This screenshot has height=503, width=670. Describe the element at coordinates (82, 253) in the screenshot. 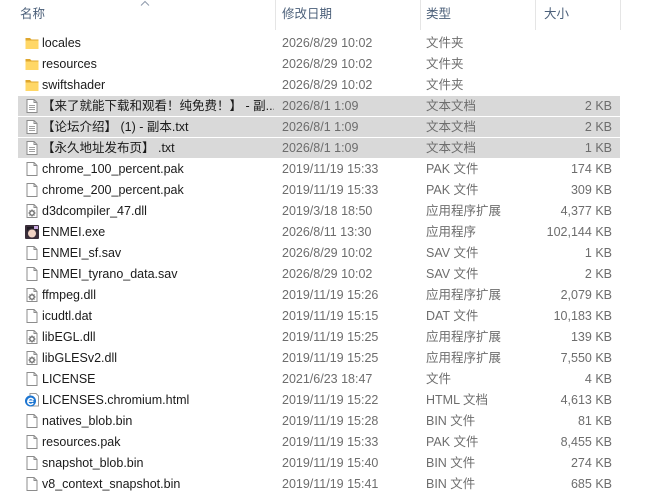

I see `file-name: ENMEI_sf.sav` at that location.